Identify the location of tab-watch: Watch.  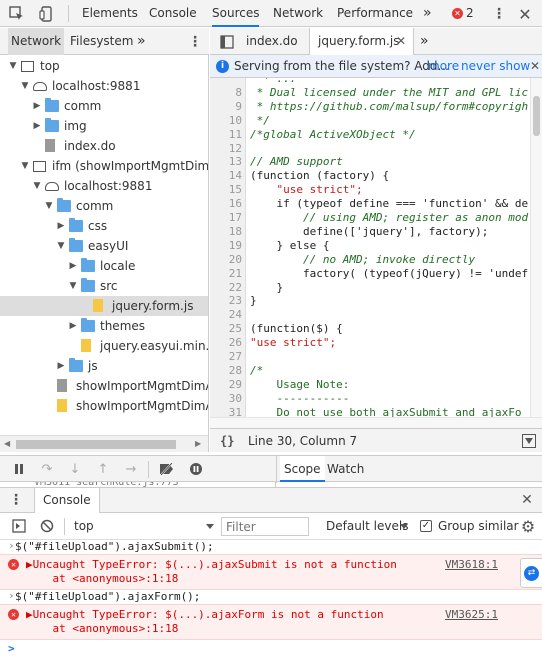
(345, 469).